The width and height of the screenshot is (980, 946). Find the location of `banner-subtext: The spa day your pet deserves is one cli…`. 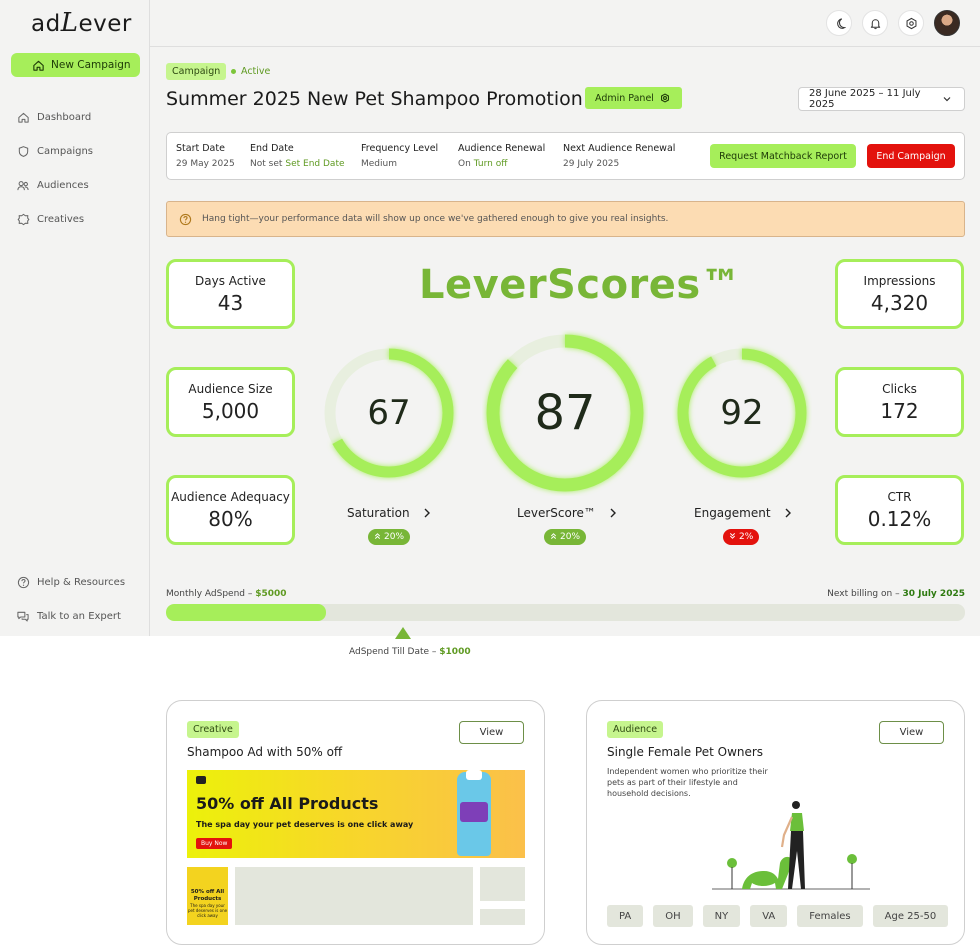

banner-subtext: The spa day your pet deserves is one cli… is located at coordinates (305, 824).